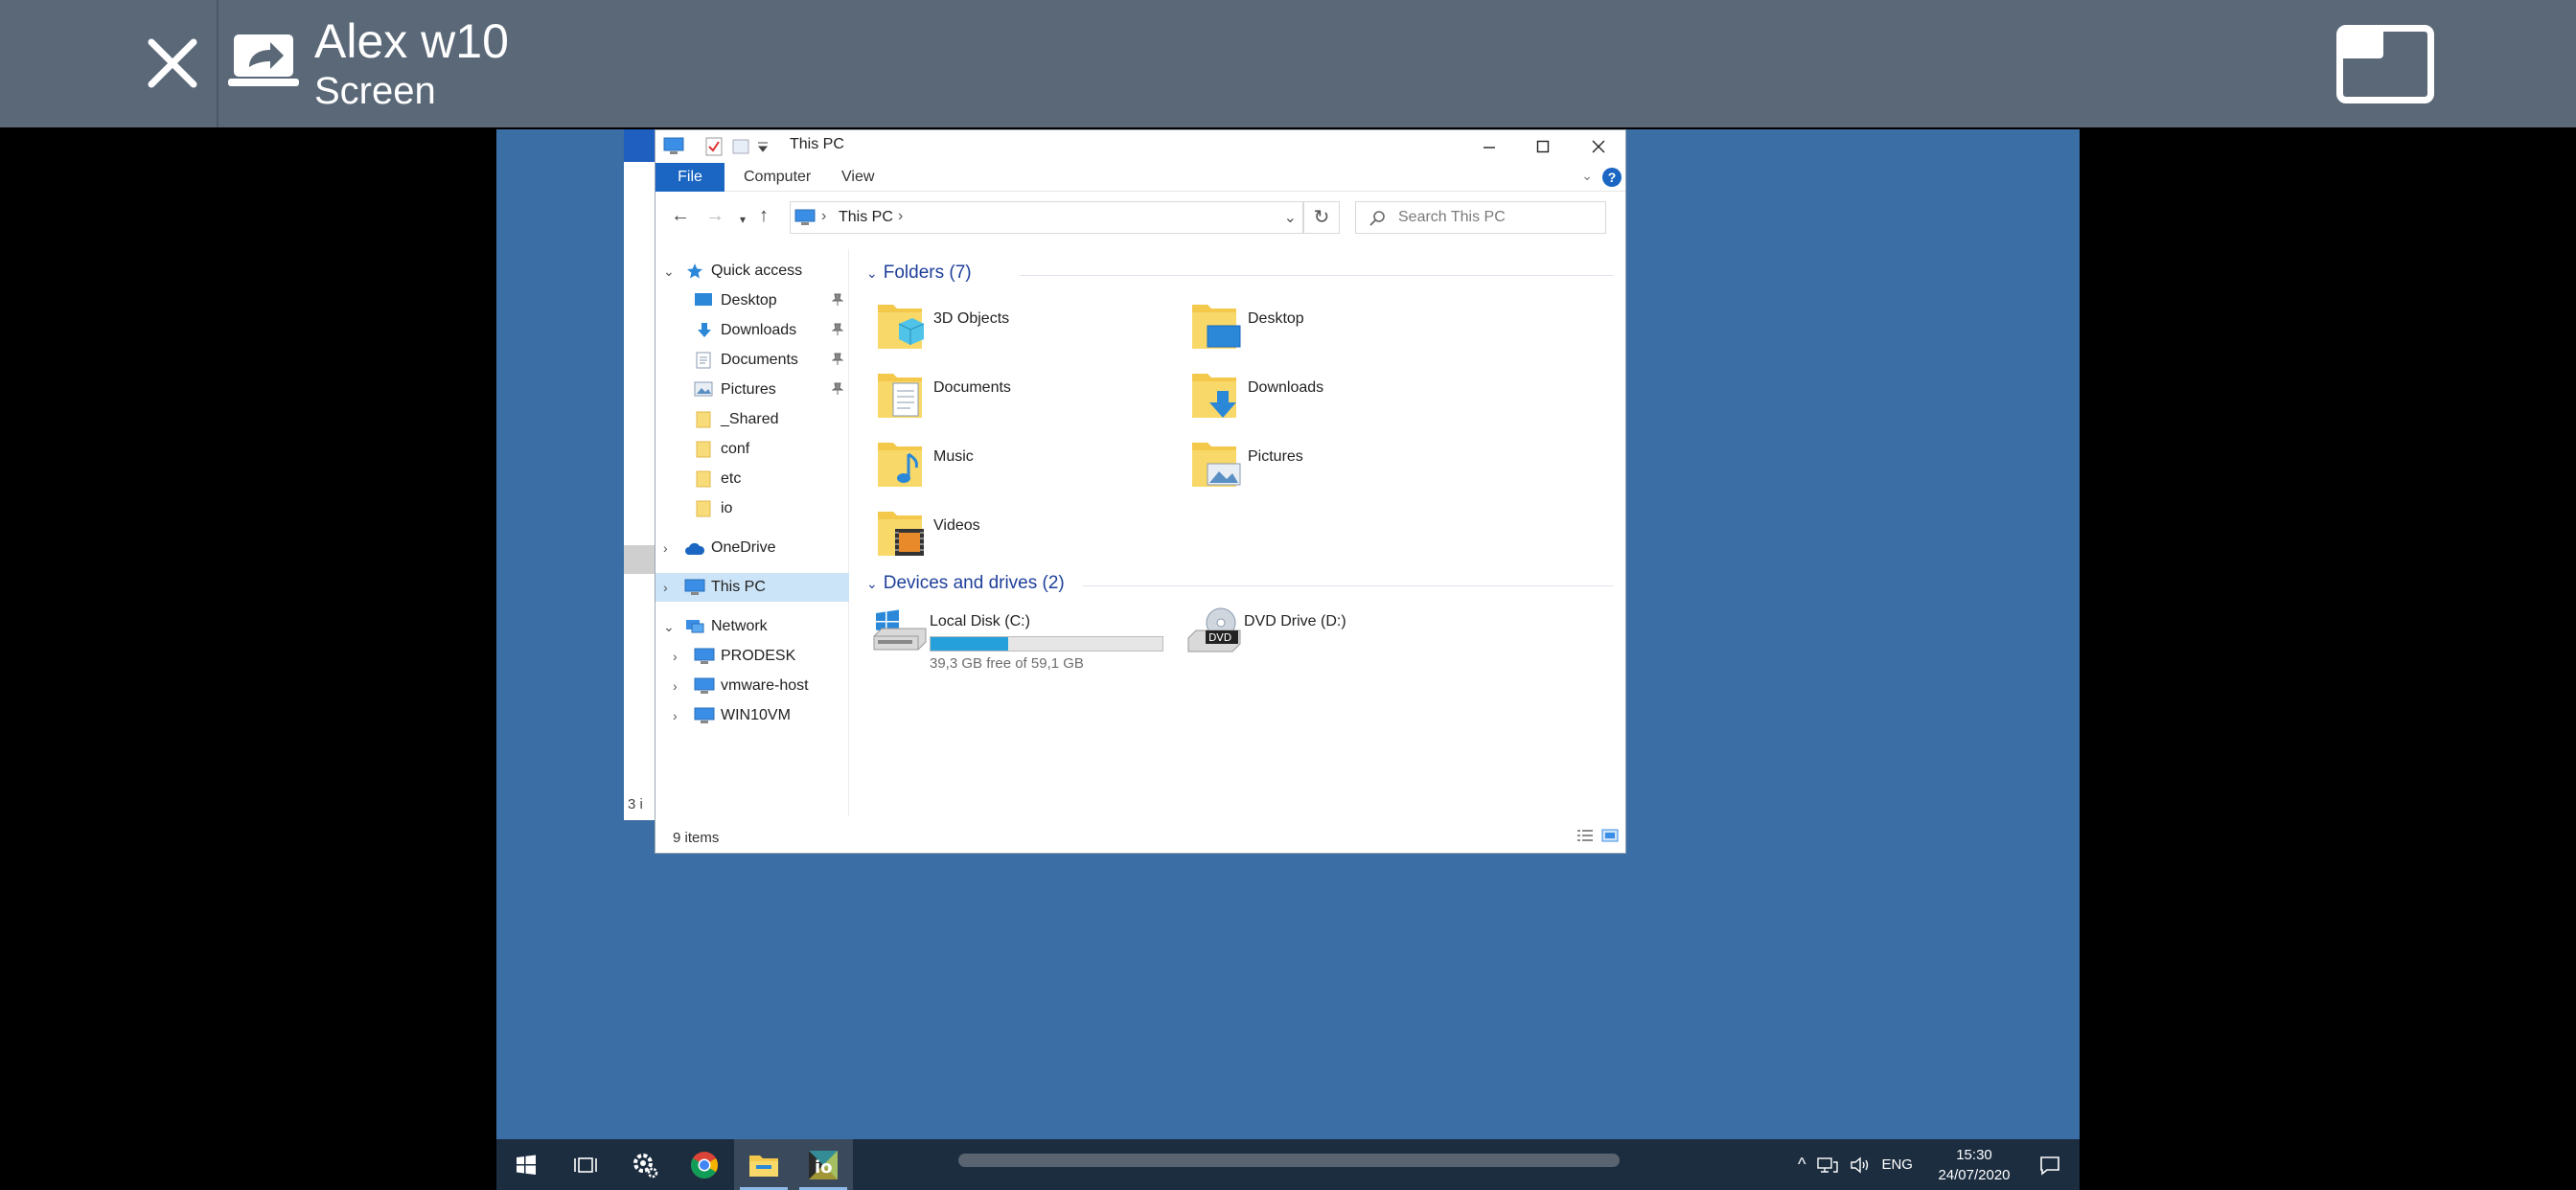 This screenshot has height=1190, width=2576. I want to click on search-input, so click(1494, 218).